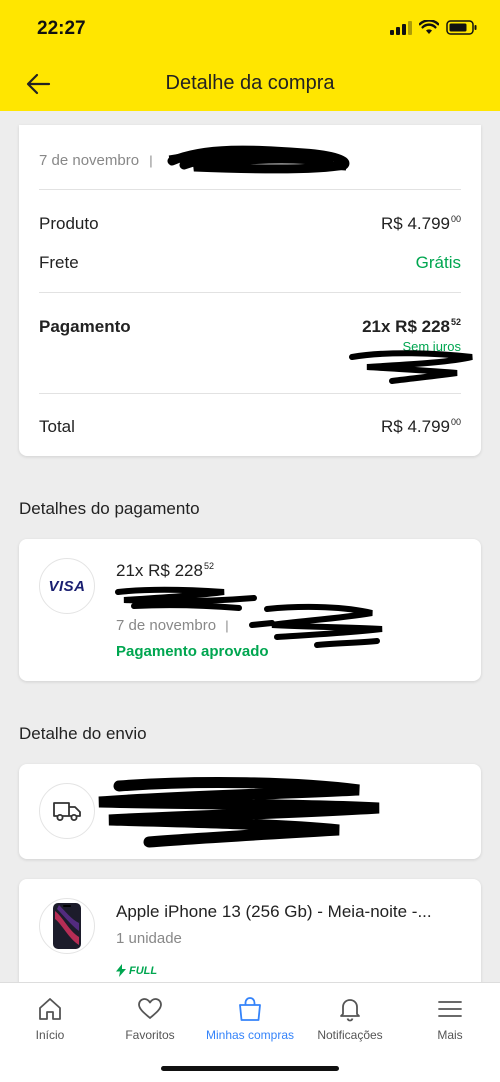 The image size is (500, 1082). Describe the element at coordinates (250, 1068) in the screenshot. I see `home-indicator` at that location.